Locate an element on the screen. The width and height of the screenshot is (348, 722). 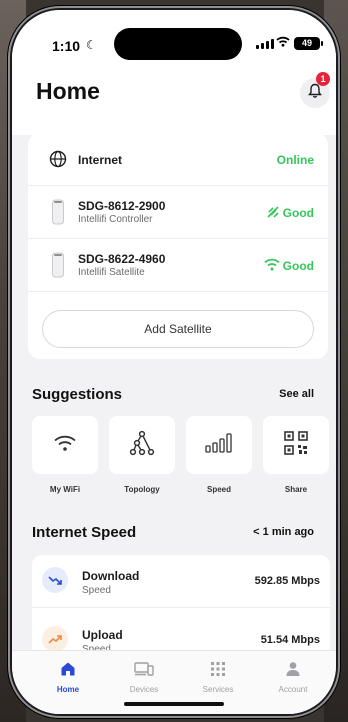
tab-account: Account is located at coordinates (293, 677).